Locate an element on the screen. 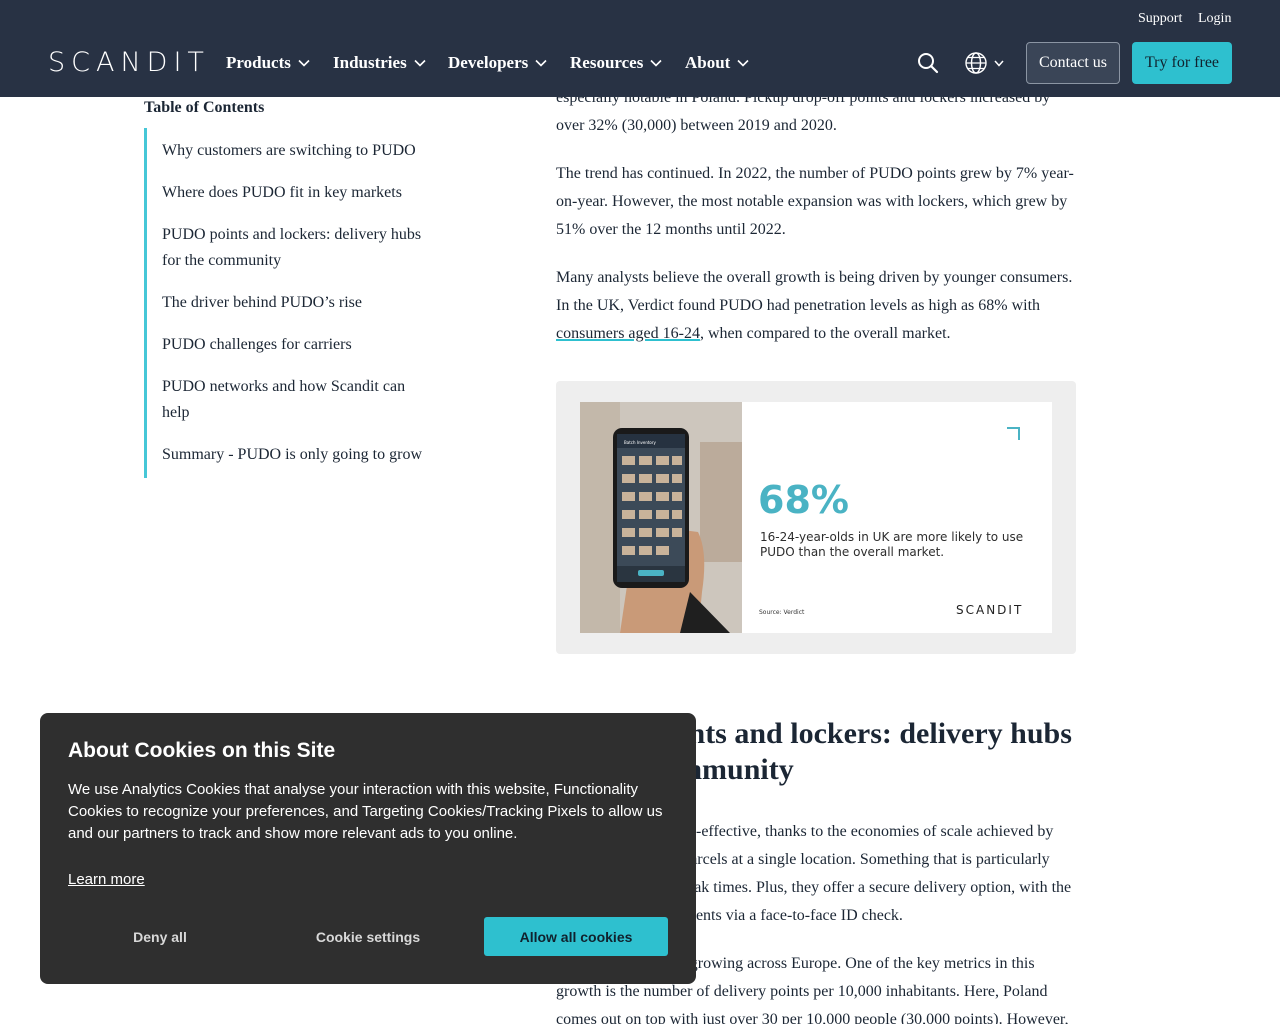 This screenshot has width=1280, height=1024. decorative-corner is located at coordinates (1013, 433).